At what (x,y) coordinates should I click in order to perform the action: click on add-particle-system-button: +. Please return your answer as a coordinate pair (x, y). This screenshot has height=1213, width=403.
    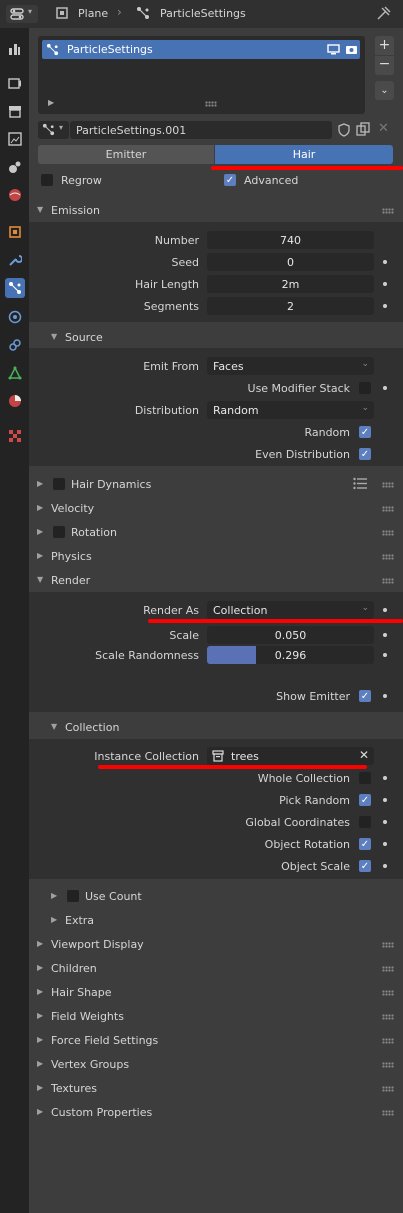
    Looking at the image, I should click on (384, 45).